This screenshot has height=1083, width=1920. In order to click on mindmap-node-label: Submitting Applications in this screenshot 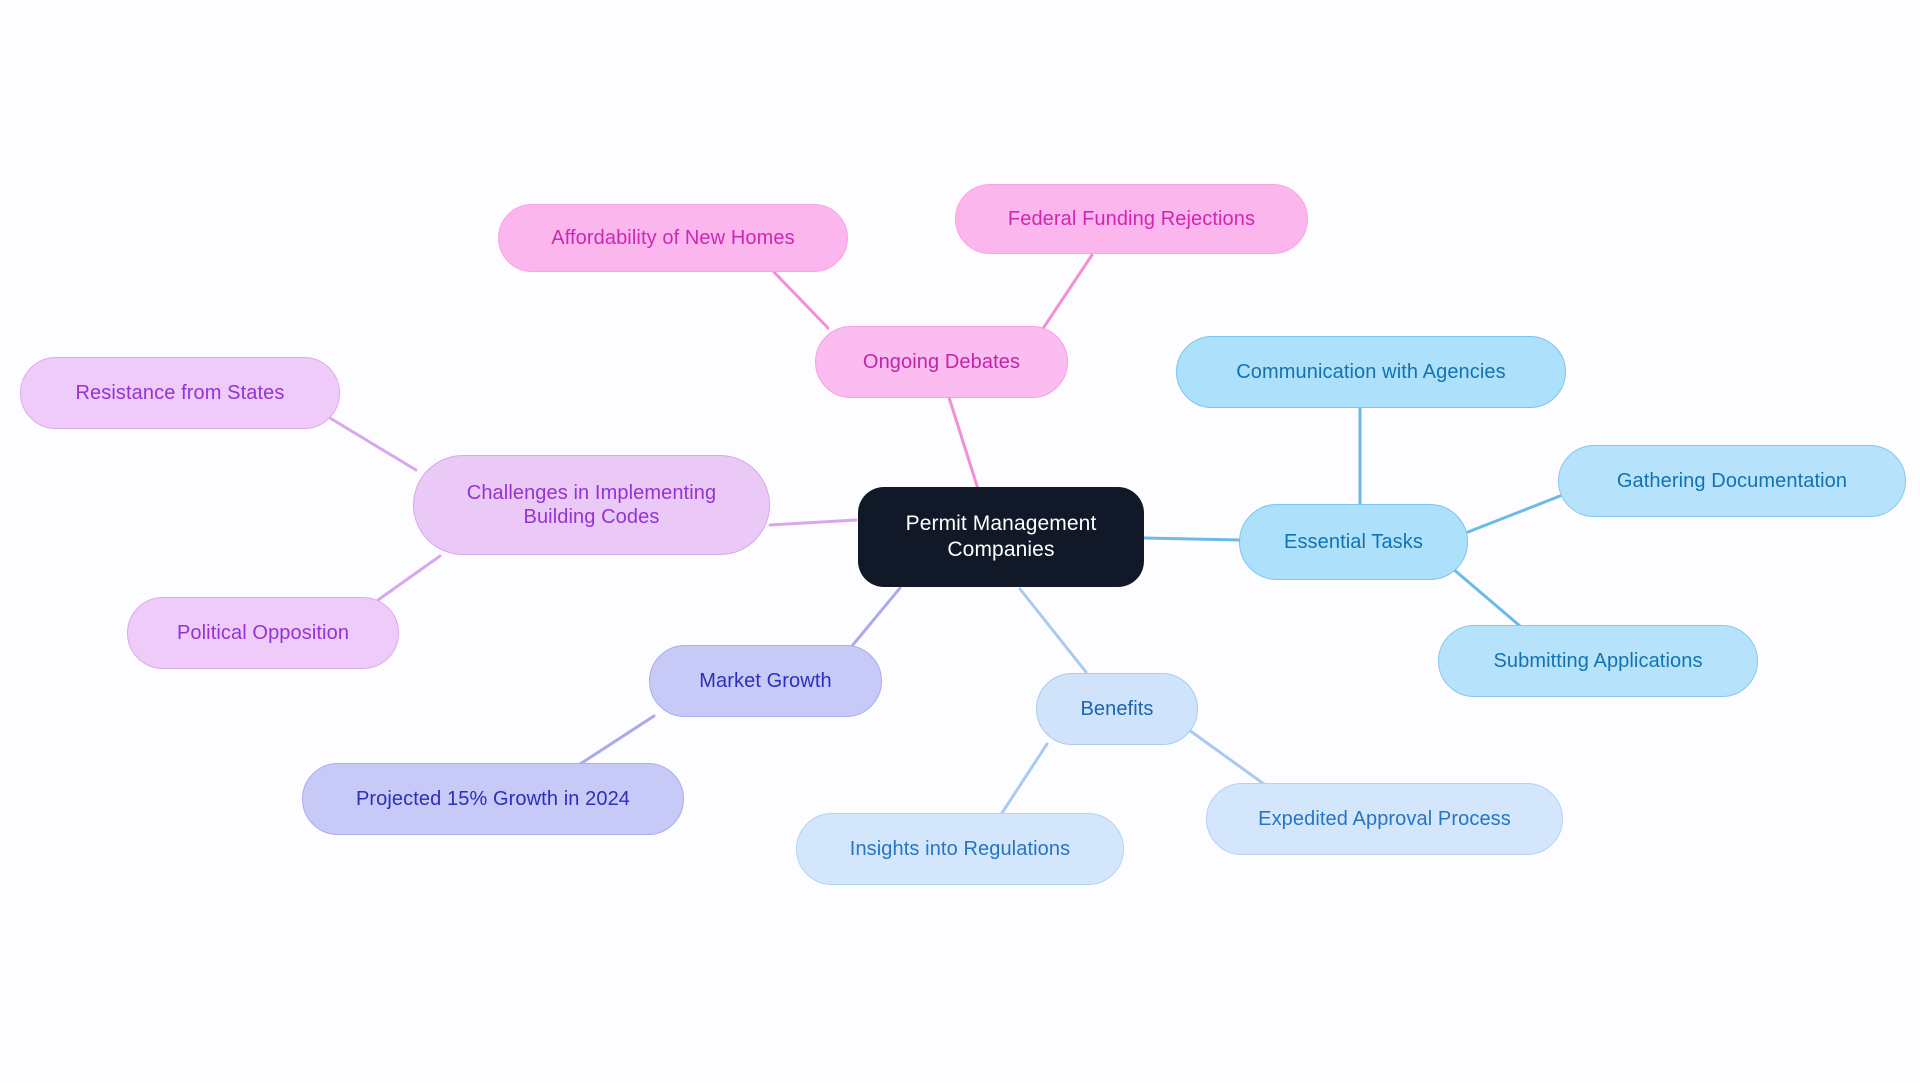, I will do `click(1598, 660)`.